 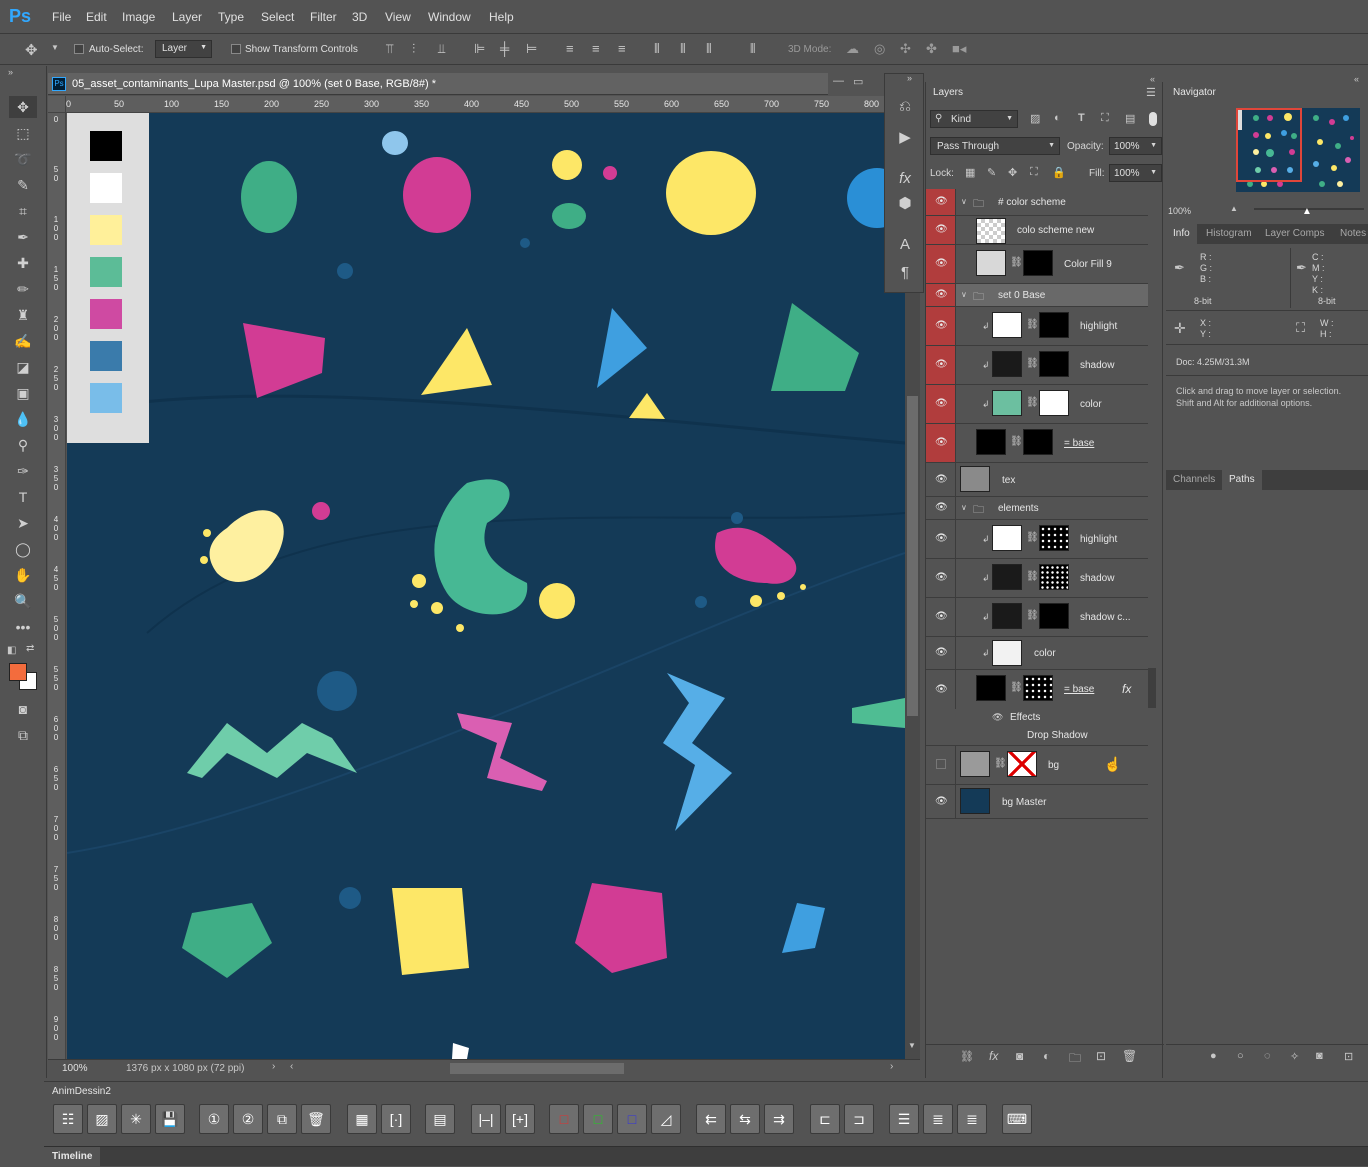 I want to click on delete-frame-icon: 🗑, so click(x=316, y=1119).